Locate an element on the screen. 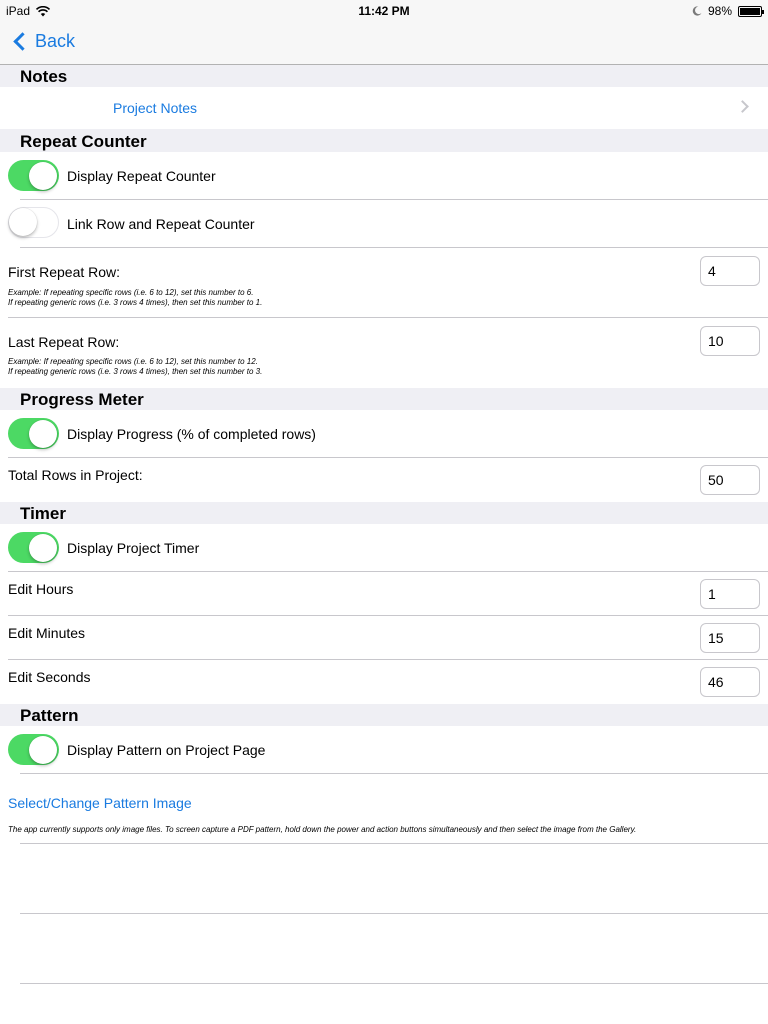 This screenshot has height=1024, width=768. display-repeat-counter-row: Display Repeat Counter is located at coordinates (384, 176).